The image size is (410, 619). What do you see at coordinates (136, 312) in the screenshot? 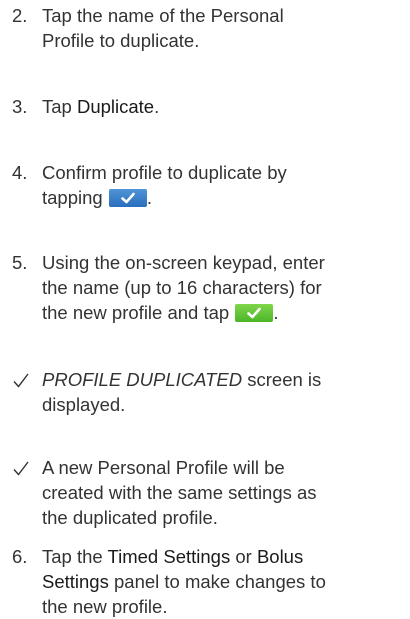
I see `step-text-prefix: the new profile and tap` at bounding box center [136, 312].